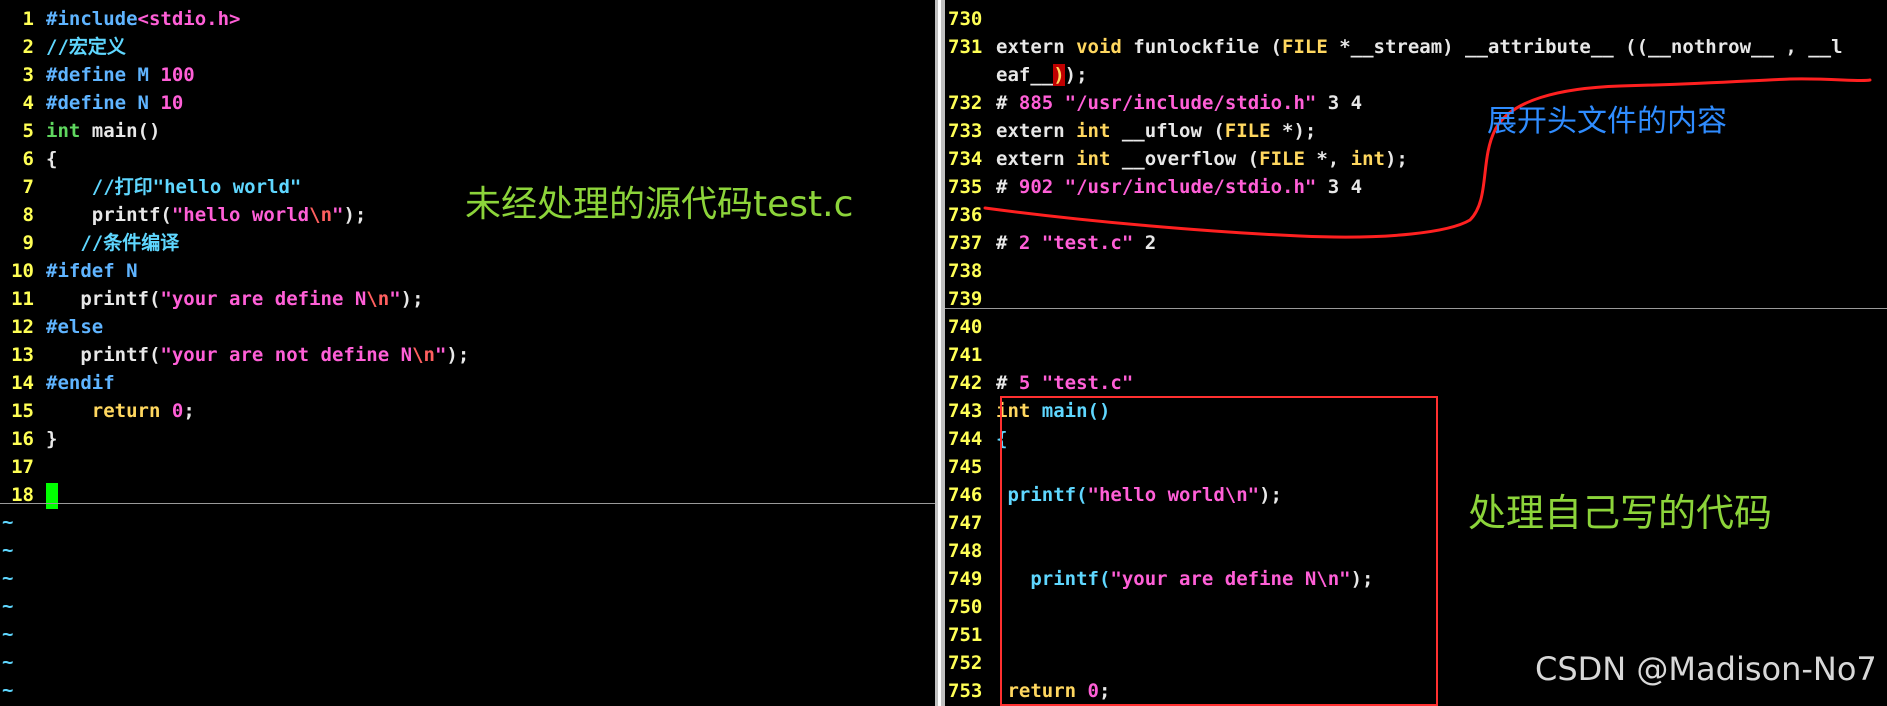  What do you see at coordinates (151, 187) in the screenshot?
I see `code-line: 7 //打印"hello world"` at bounding box center [151, 187].